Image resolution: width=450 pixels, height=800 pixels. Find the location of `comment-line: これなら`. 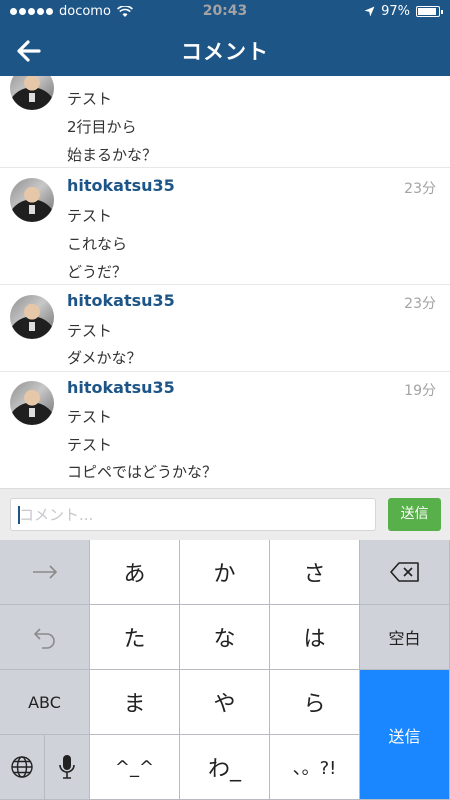

comment-line: これなら is located at coordinates (97, 244).